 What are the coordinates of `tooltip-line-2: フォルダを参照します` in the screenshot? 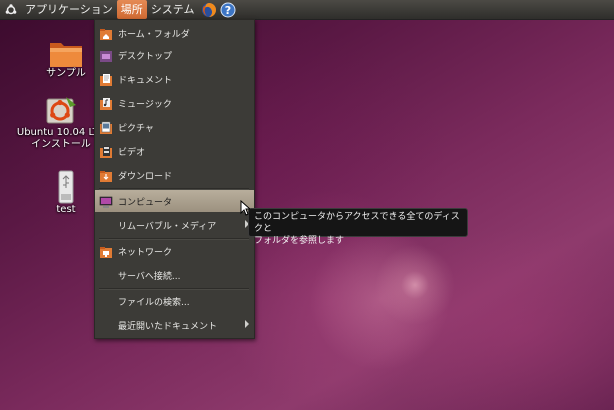 It's located at (299, 241).